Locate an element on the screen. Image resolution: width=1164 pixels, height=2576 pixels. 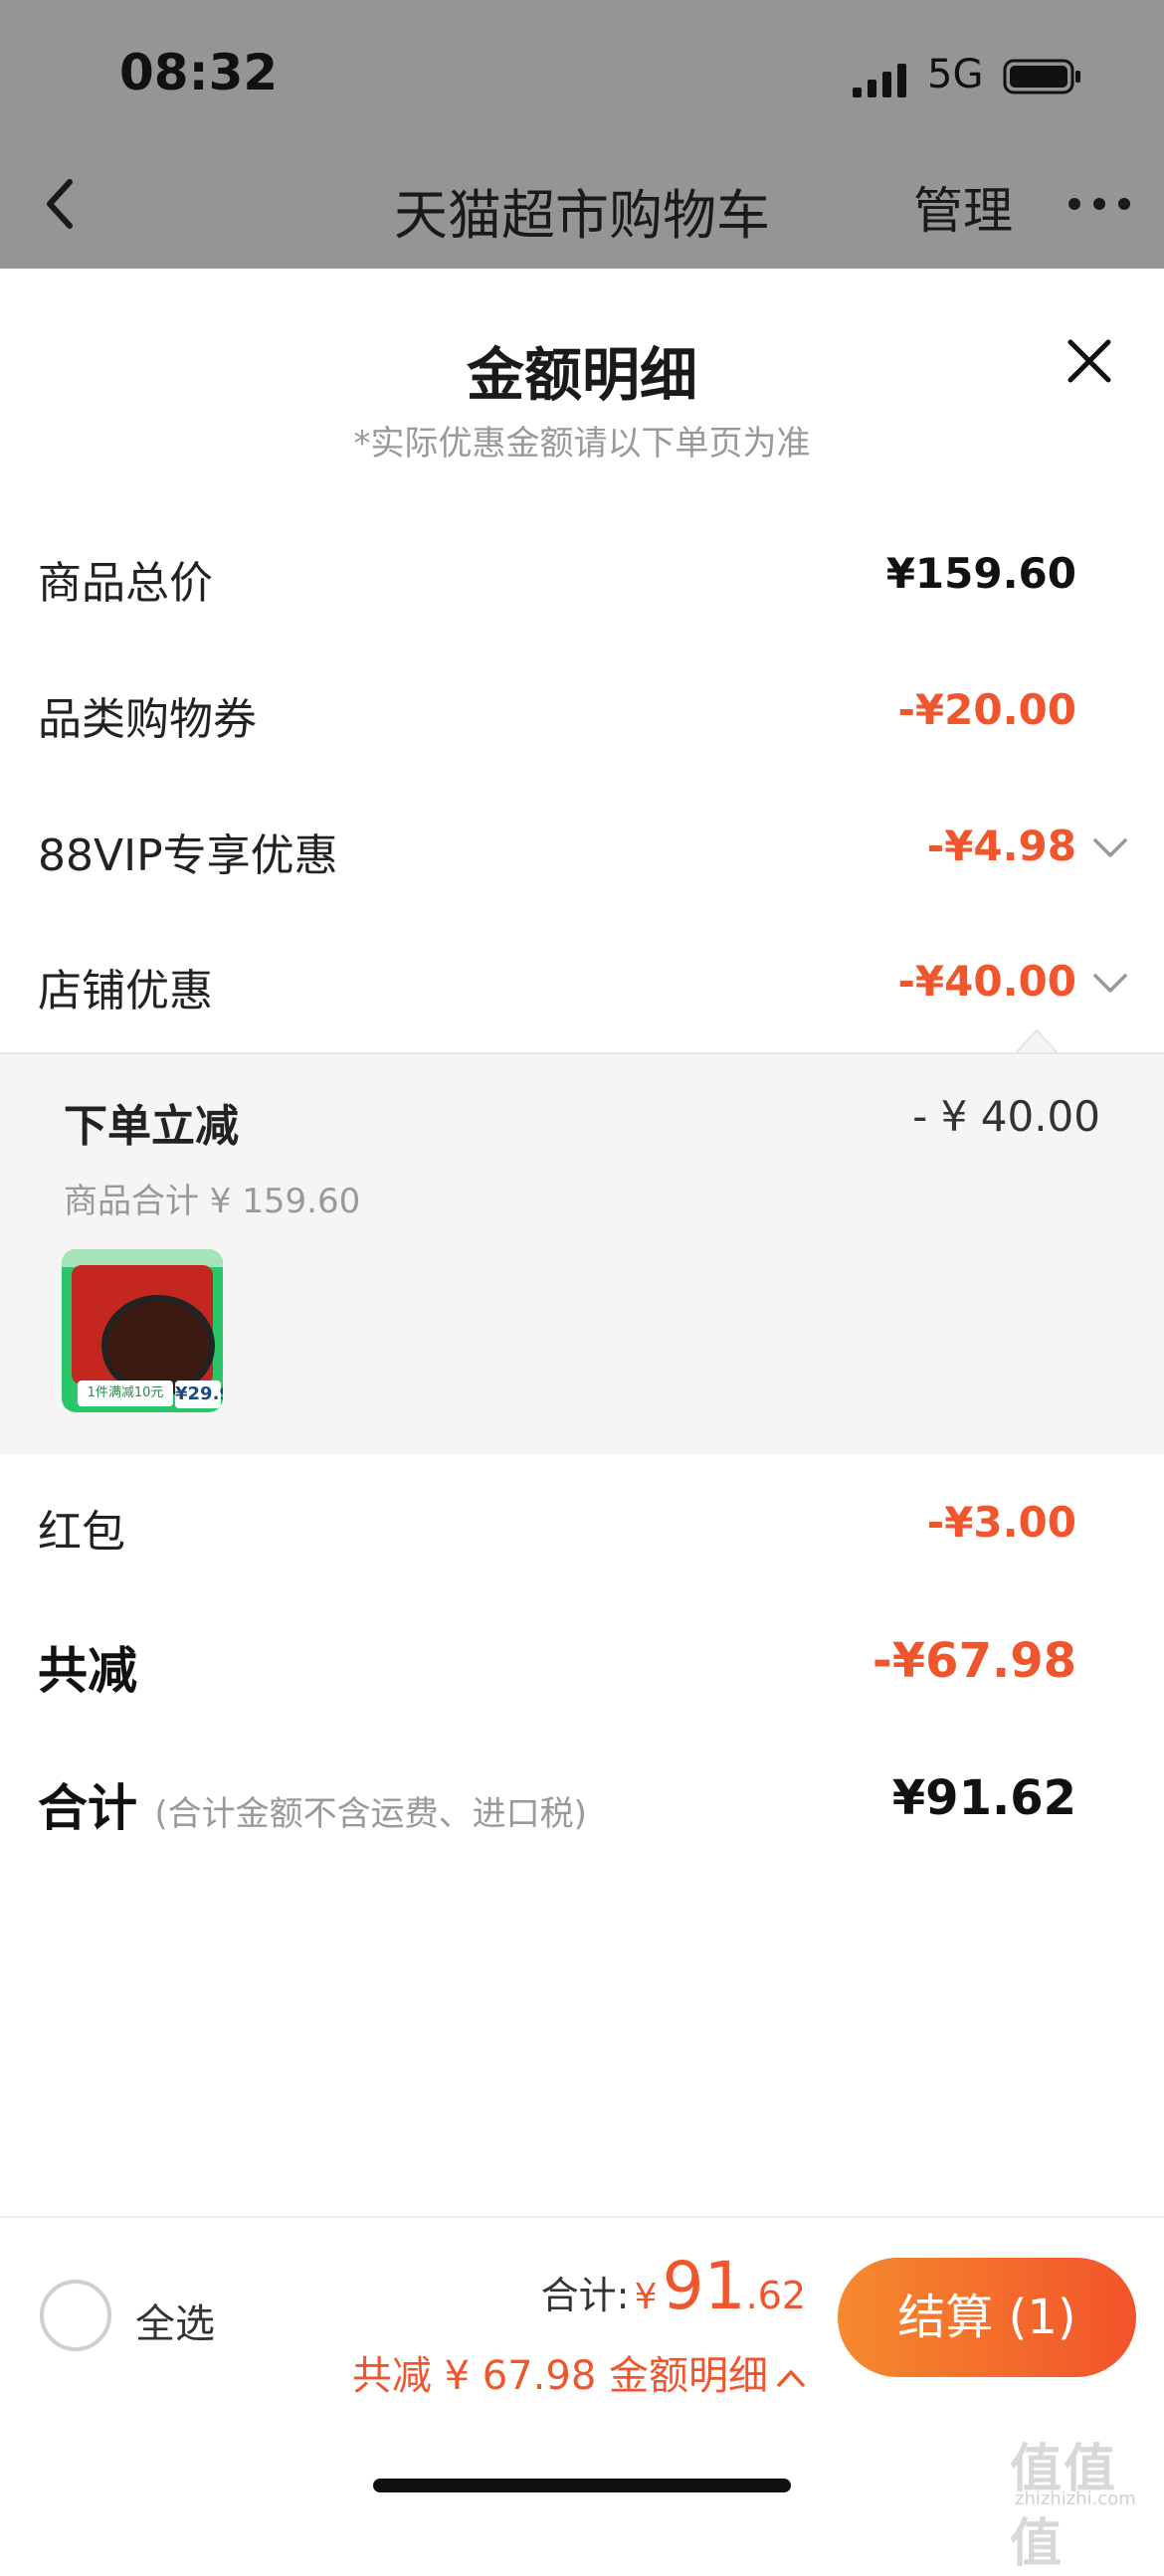
row-88vip-discount: 88VIP专享优惠 -¥4.98 is located at coordinates (582, 847).